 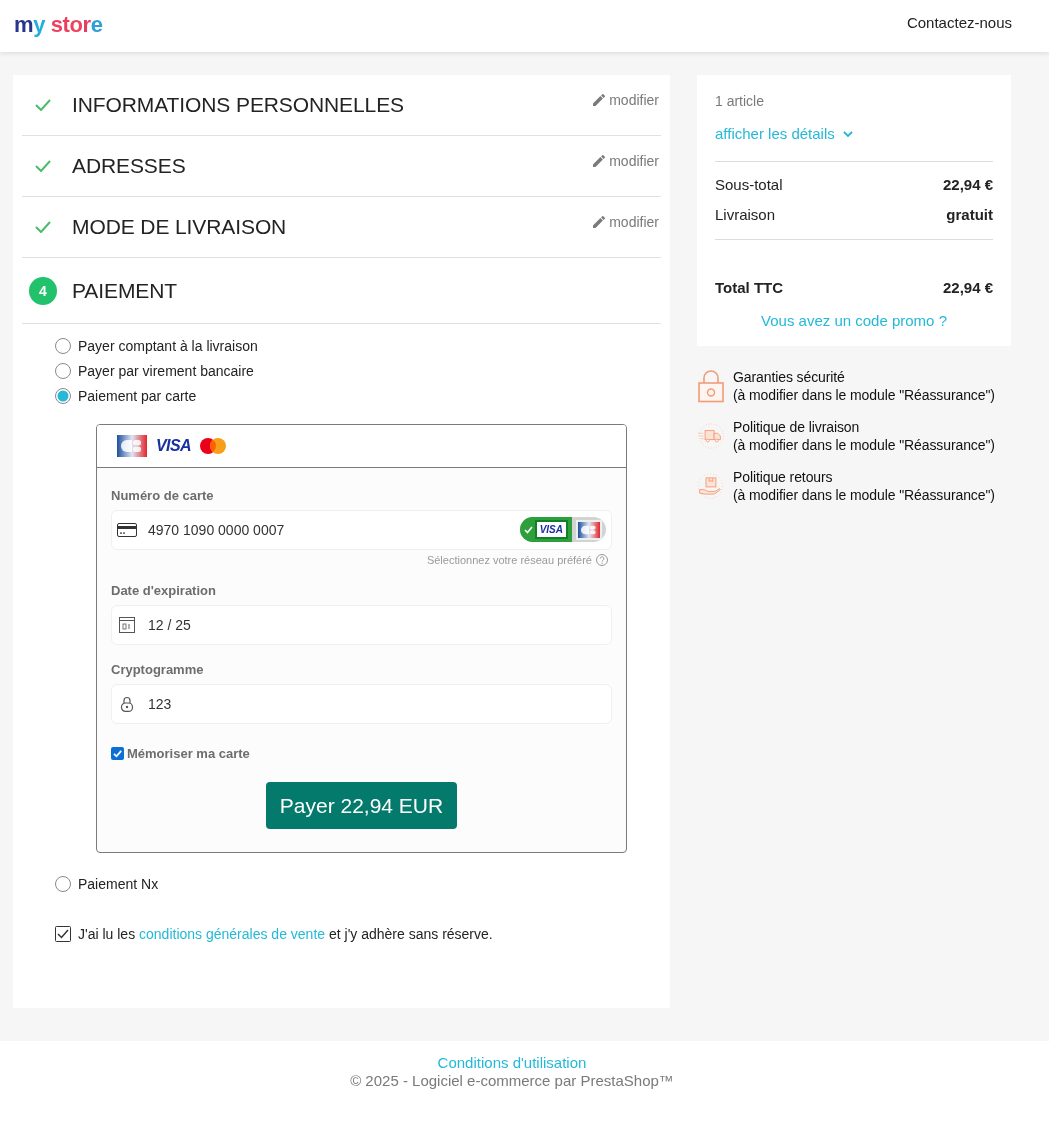 What do you see at coordinates (740, 101) in the screenshot?
I see `item-count: 1 article` at bounding box center [740, 101].